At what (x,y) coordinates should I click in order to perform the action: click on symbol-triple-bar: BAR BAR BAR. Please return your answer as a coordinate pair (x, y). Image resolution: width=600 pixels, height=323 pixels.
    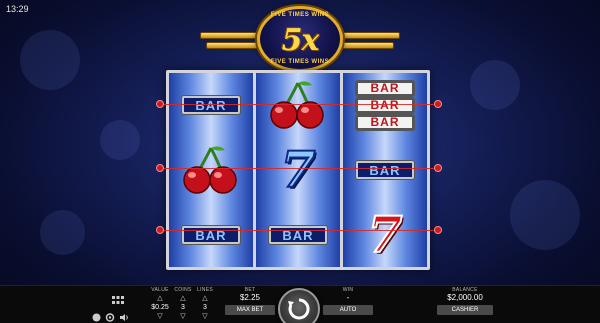
    Looking at the image, I should click on (385, 105).